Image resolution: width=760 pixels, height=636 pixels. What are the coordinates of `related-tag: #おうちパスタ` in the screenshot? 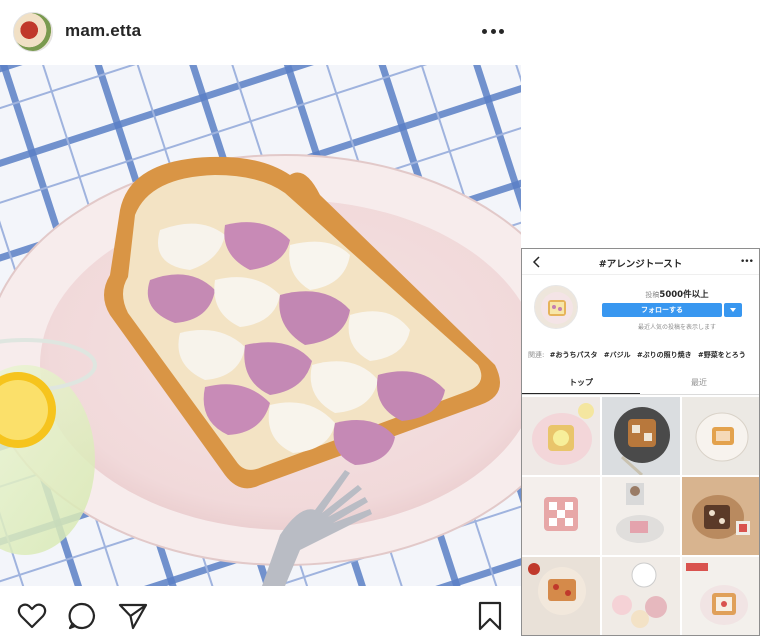 It's located at (574, 355).